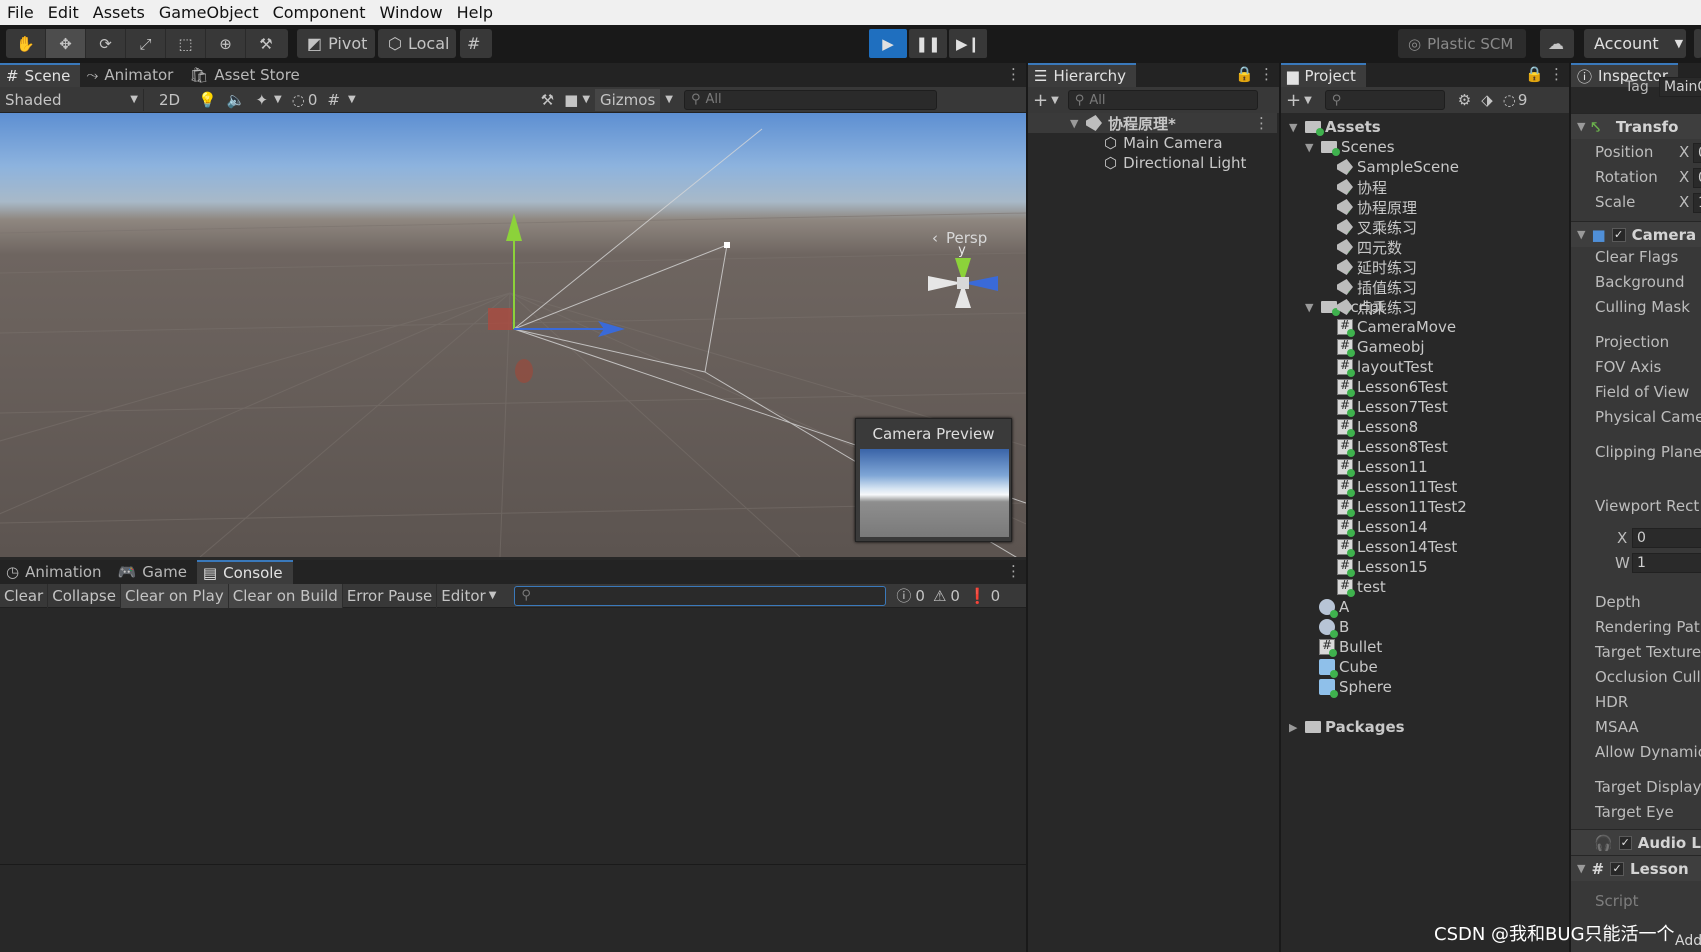 Image resolution: width=1701 pixels, height=952 pixels. Describe the element at coordinates (84, 595) in the screenshot. I see `collapse-button: Collapse` at that location.